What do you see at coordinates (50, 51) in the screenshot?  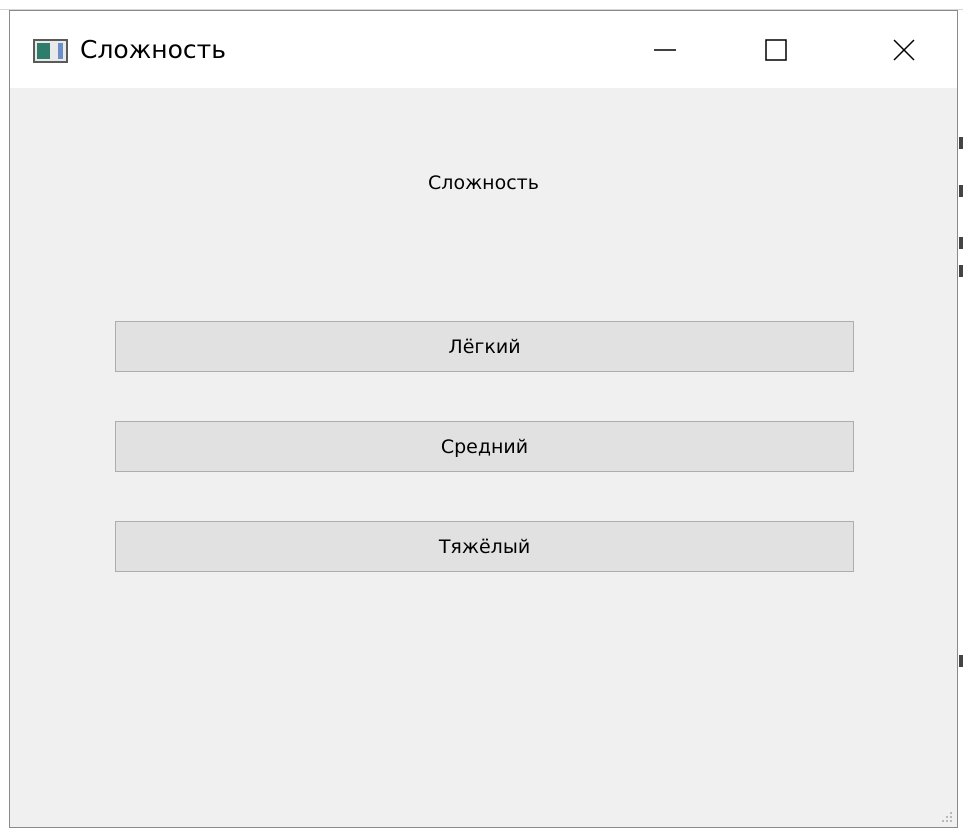 I see `app-window-icon` at bounding box center [50, 51].